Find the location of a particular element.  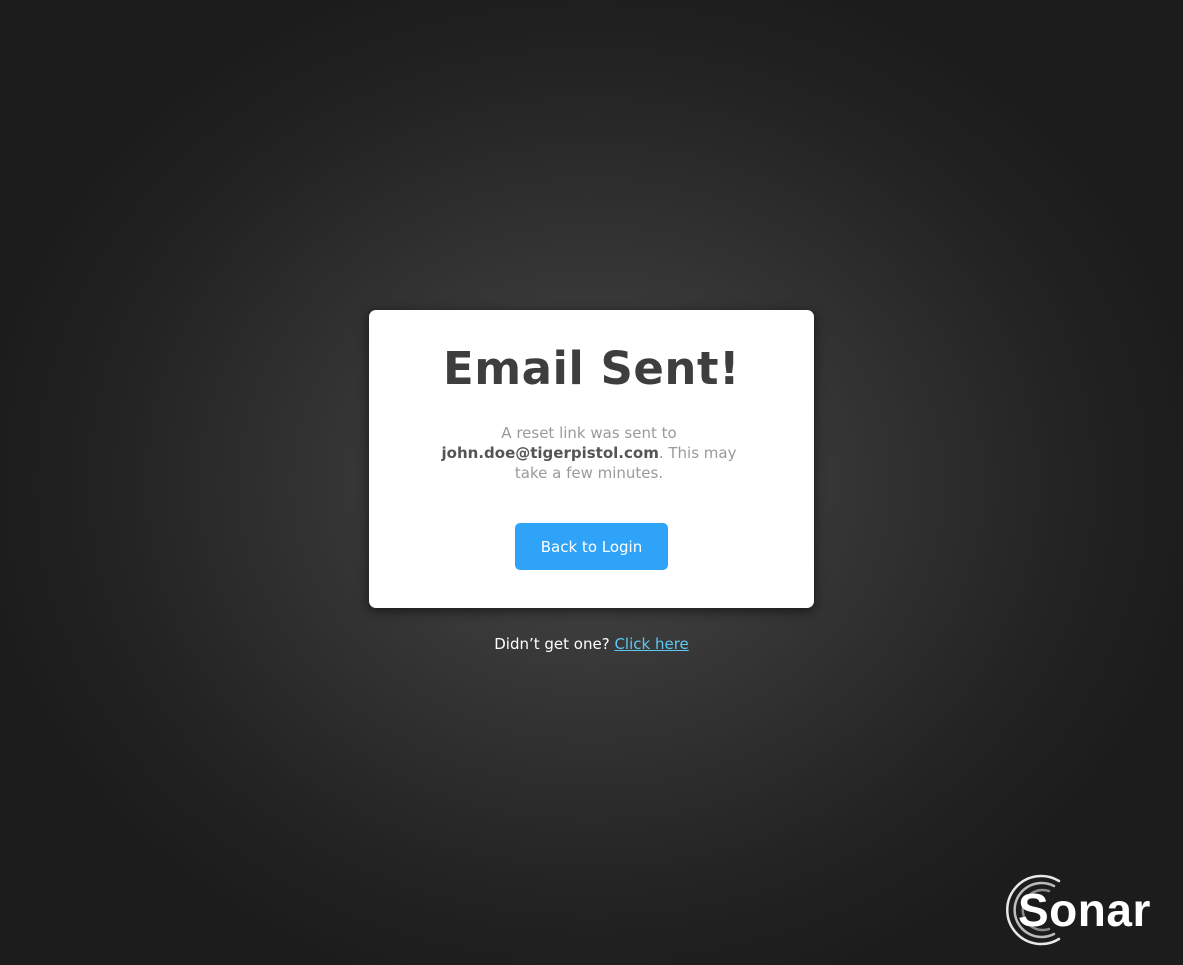

resend-prompt: Didn’t get one? is located at coordinates (552, 644).